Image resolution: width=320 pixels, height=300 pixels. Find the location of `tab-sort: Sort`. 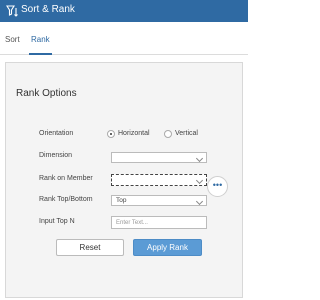

tab-sort: Sort is located at coordinates (12, 39).